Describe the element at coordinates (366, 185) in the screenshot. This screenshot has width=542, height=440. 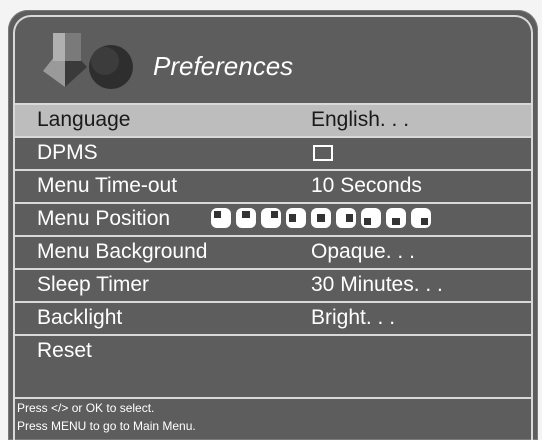
I see `menu-item-value: 10 Seconds` at that location.